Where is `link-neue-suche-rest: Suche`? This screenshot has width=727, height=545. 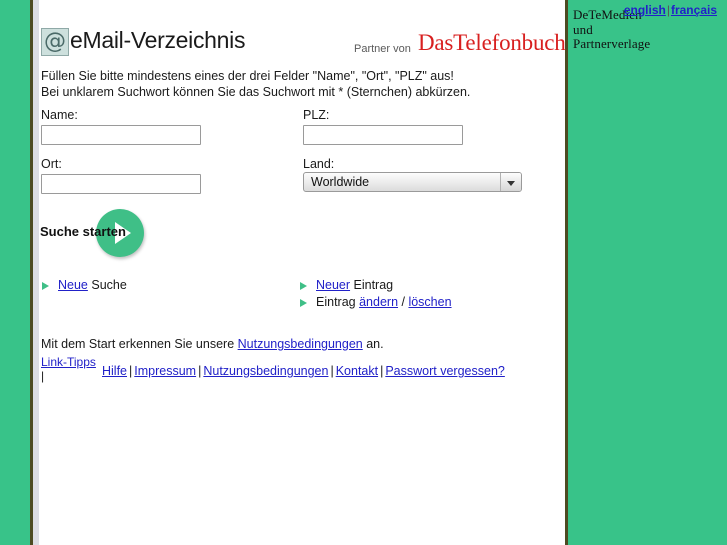
link-neue-suche-rest: Suche is located at coordinates (107, 285).